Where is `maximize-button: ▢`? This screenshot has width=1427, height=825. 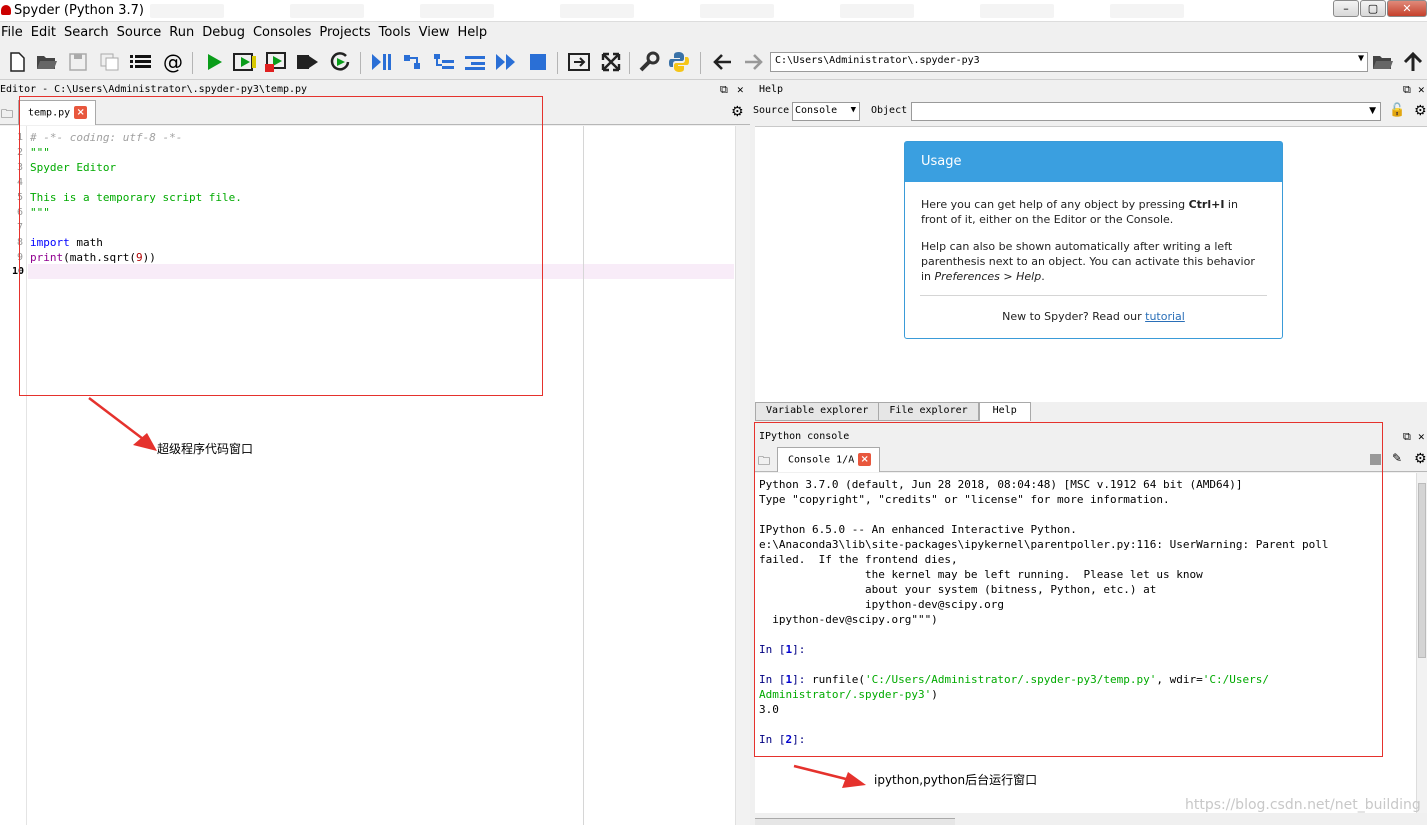 maximize-button: ▢ is located at coordinates (1373, 8).